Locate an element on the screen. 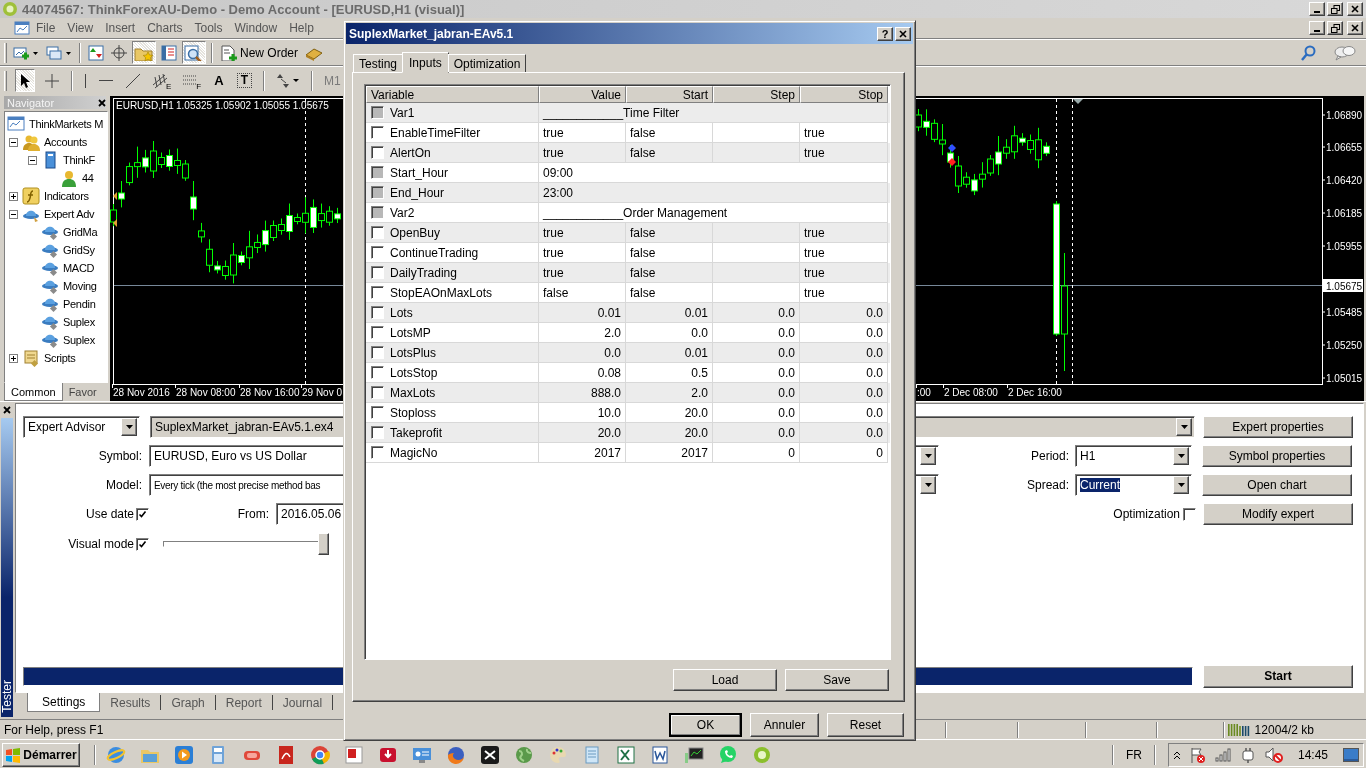 Image resolution: width=1366 pixels, height=768 pixels. field-label: Use date is located at coordinates (109, 514).